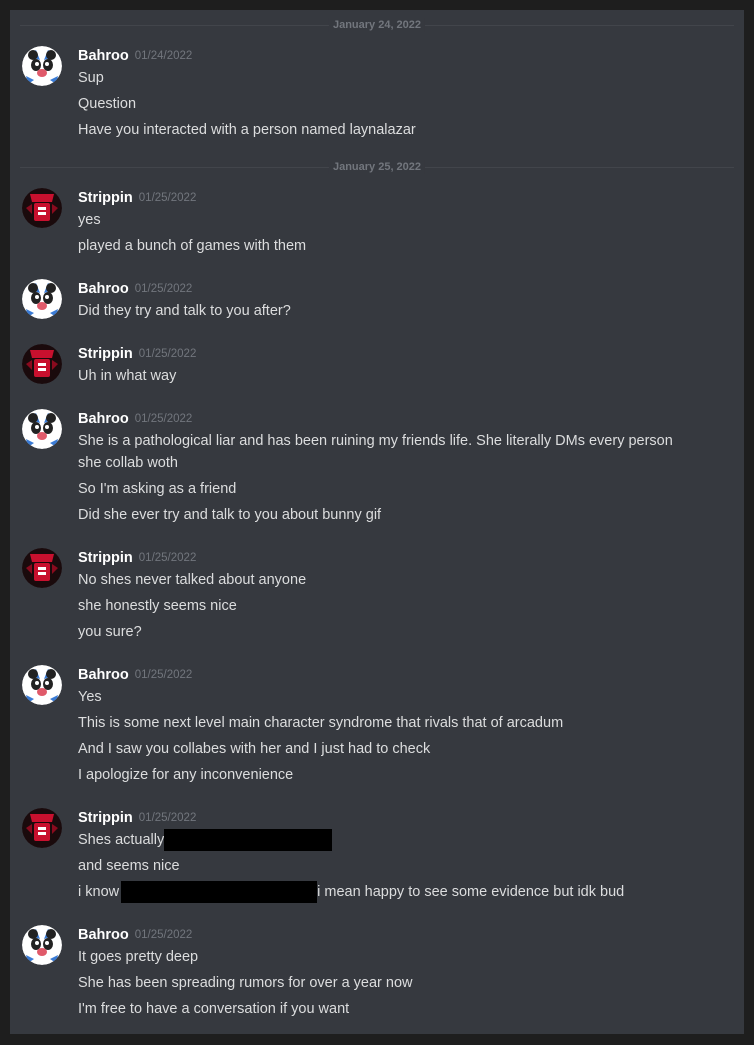  What do you see at coordinates (163, 56) in the screenshot?
I see `timestamp: 01/24/2022` at bounding box center [163, 56].